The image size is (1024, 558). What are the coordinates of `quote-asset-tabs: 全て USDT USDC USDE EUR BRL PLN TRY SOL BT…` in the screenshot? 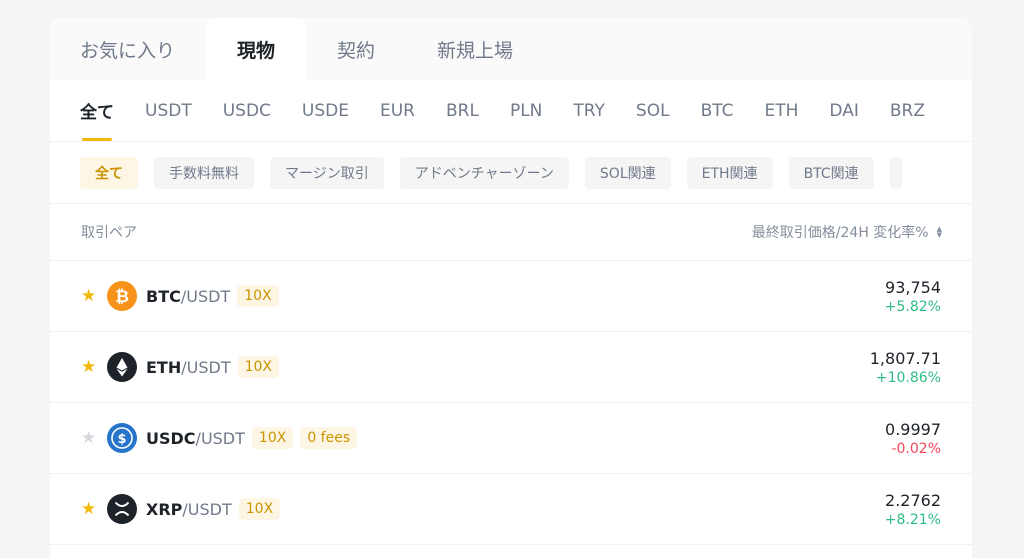 It's located at (511, 111).